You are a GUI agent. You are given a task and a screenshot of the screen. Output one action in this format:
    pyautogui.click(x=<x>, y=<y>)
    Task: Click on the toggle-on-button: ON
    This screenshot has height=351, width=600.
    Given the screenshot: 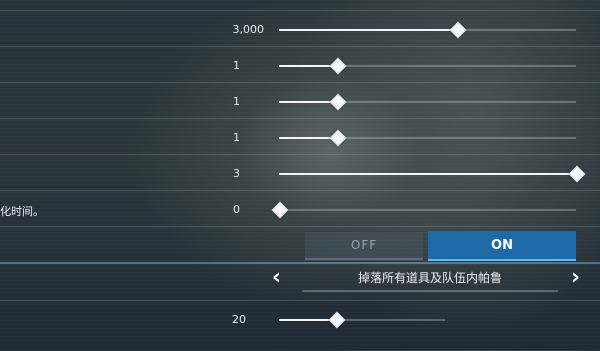 What is the action you would take?
    pyautogui.click(x=502, y=246)
    